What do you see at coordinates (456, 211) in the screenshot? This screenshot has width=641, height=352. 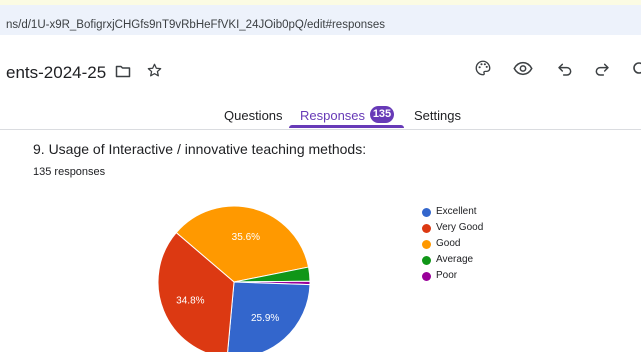 I see `legend-label: Excellent` at bounding box center [456, 211].